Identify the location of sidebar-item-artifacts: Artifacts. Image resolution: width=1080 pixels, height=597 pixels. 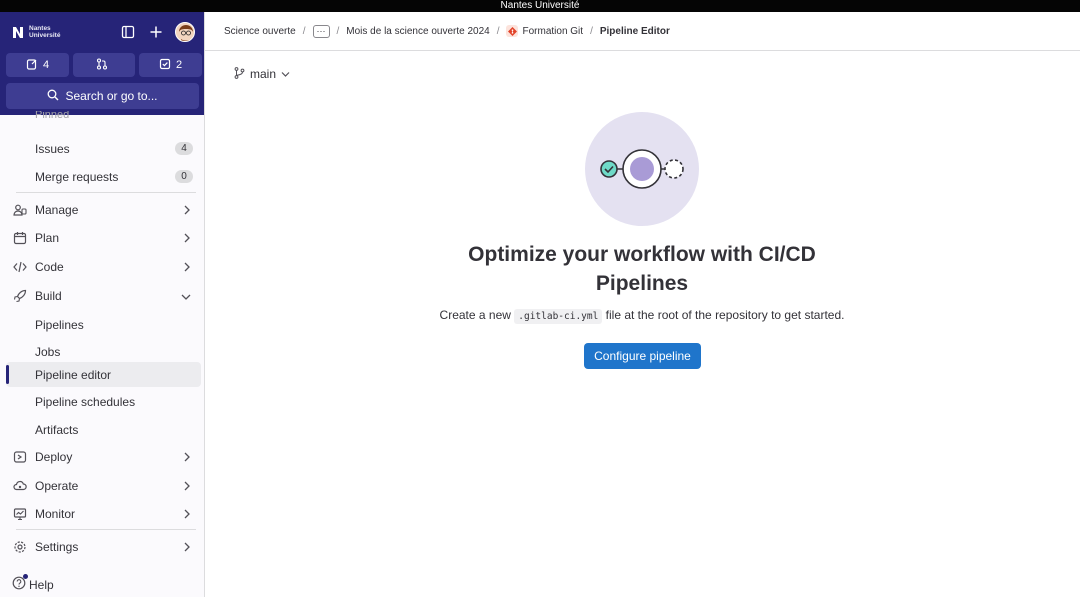
(103, 429).